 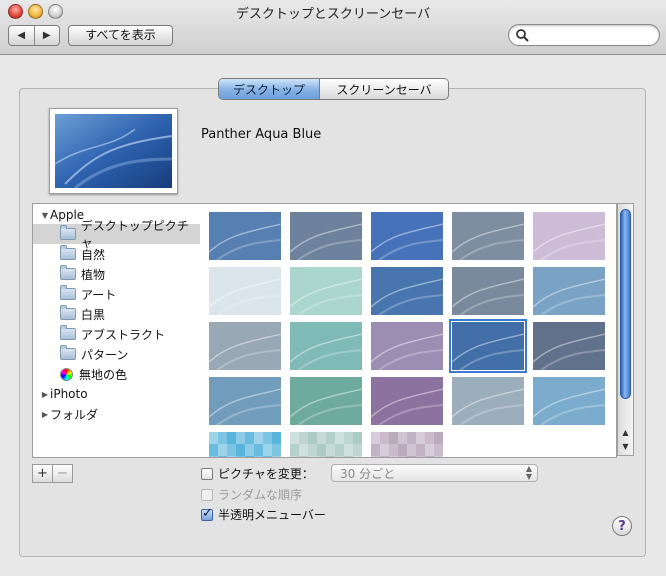 I want to click on random-order-checkbox, so click(x=207, y=494).